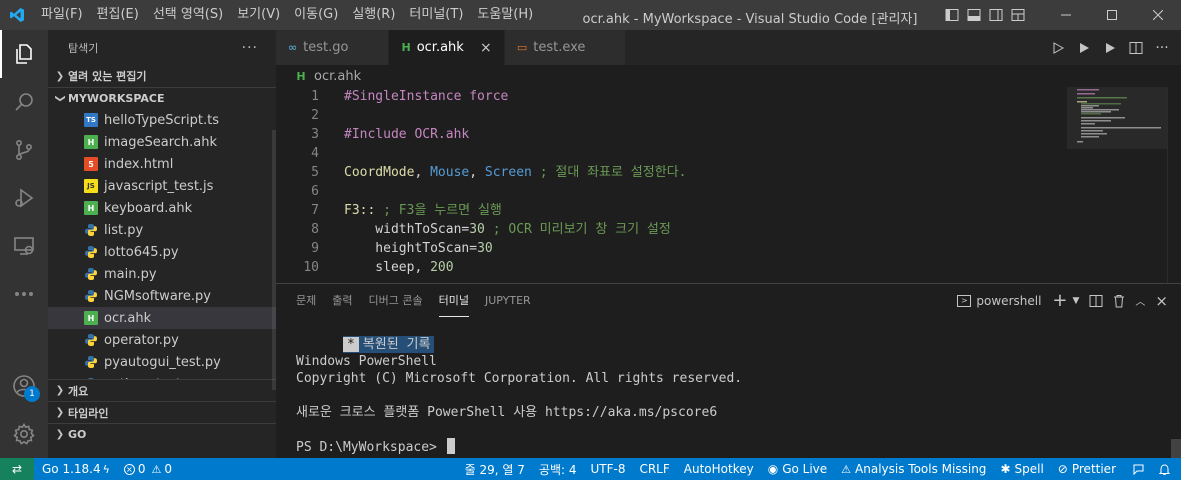  Describe the element at coordinates (1174, 185) in the screenshot. I see `editor-scrollbar` at that location.